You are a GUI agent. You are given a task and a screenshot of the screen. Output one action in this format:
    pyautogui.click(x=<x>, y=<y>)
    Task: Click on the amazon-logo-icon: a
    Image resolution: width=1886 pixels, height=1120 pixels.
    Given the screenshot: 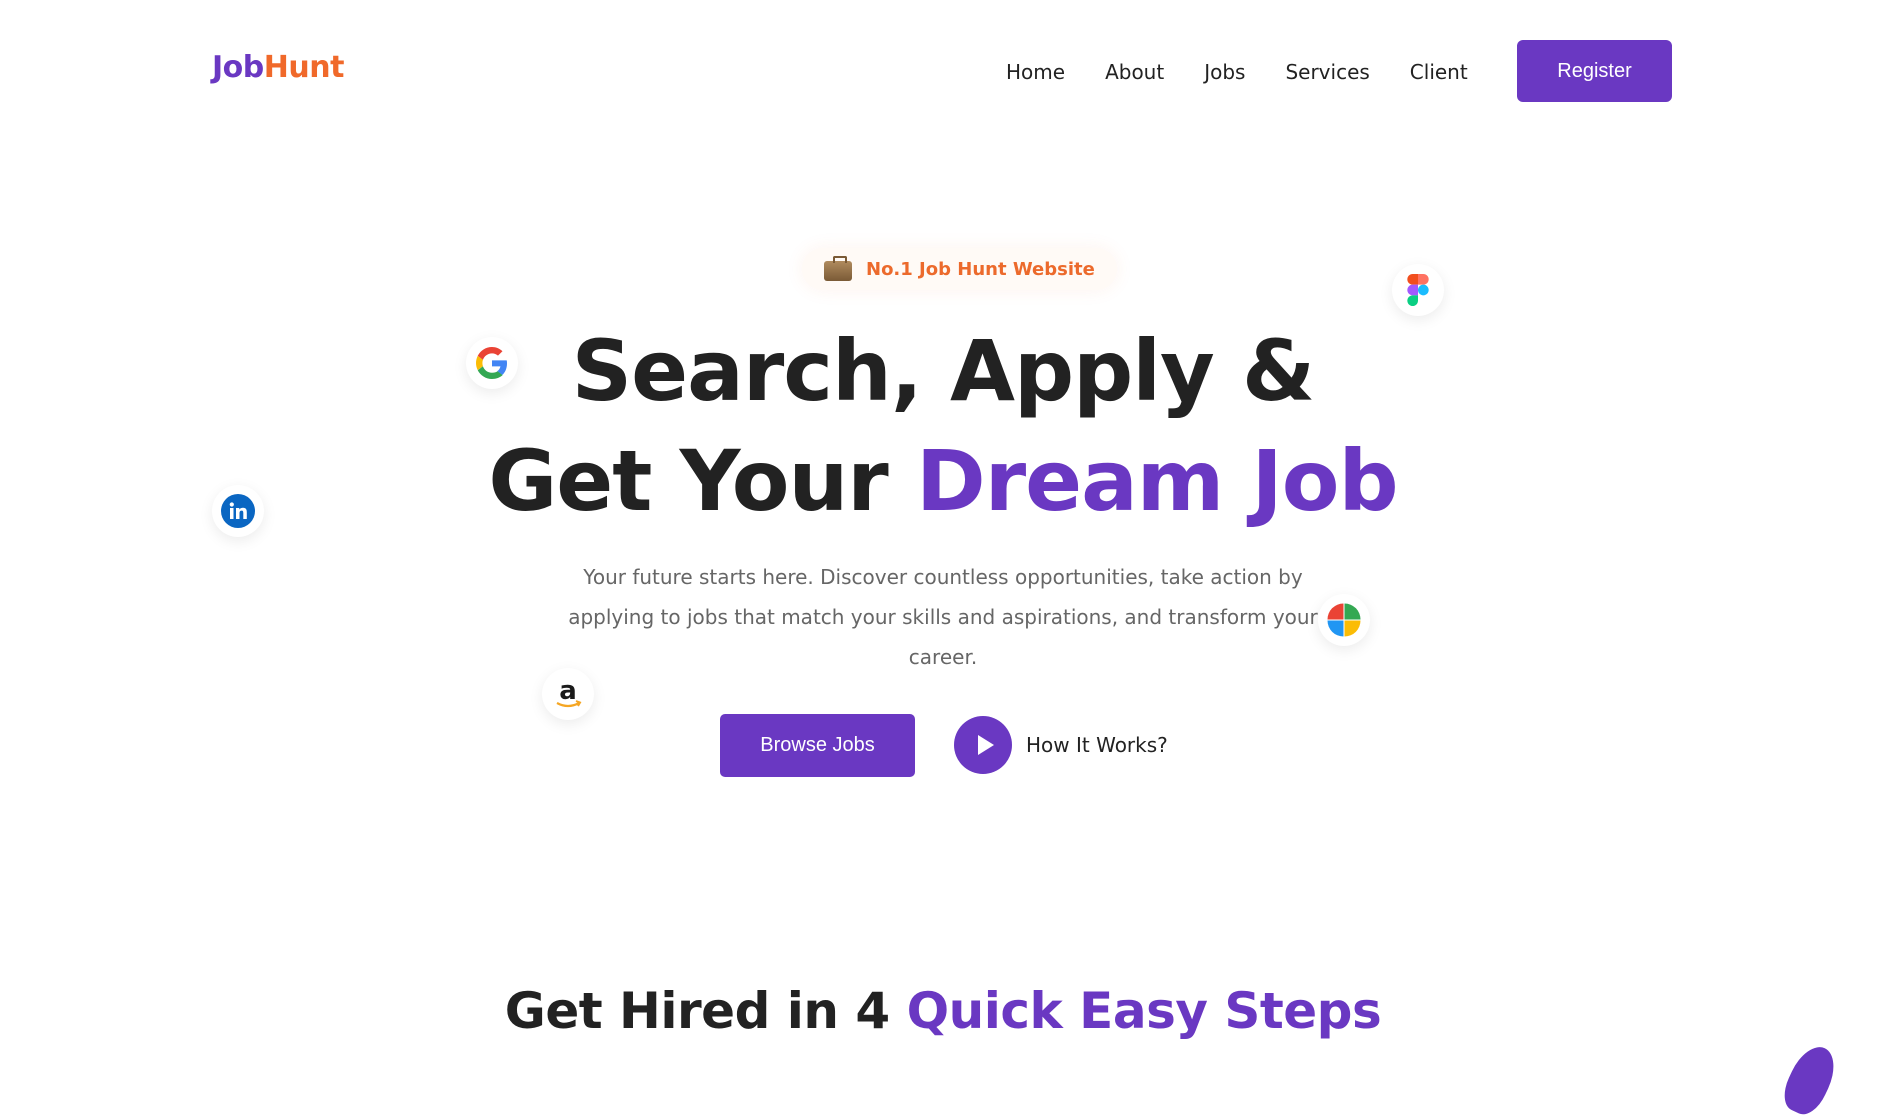 What is the action you would take?
    pyautogui.click(x=568, y=694)
    